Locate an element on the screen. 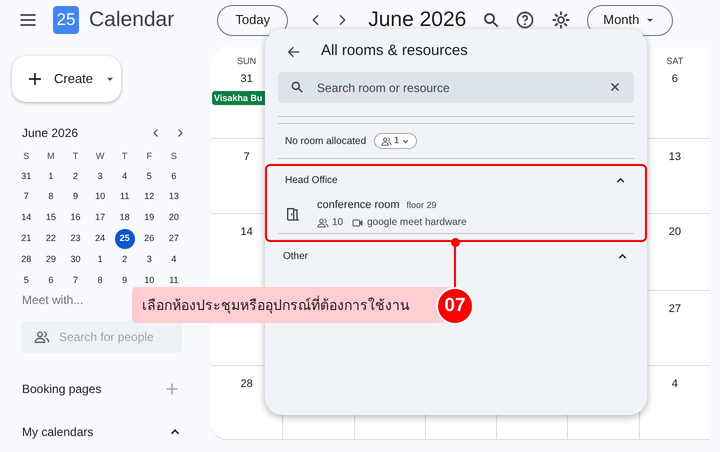 This screenshot has width=720, height=452. date-number: 31 is located at coordinates (246, 78).